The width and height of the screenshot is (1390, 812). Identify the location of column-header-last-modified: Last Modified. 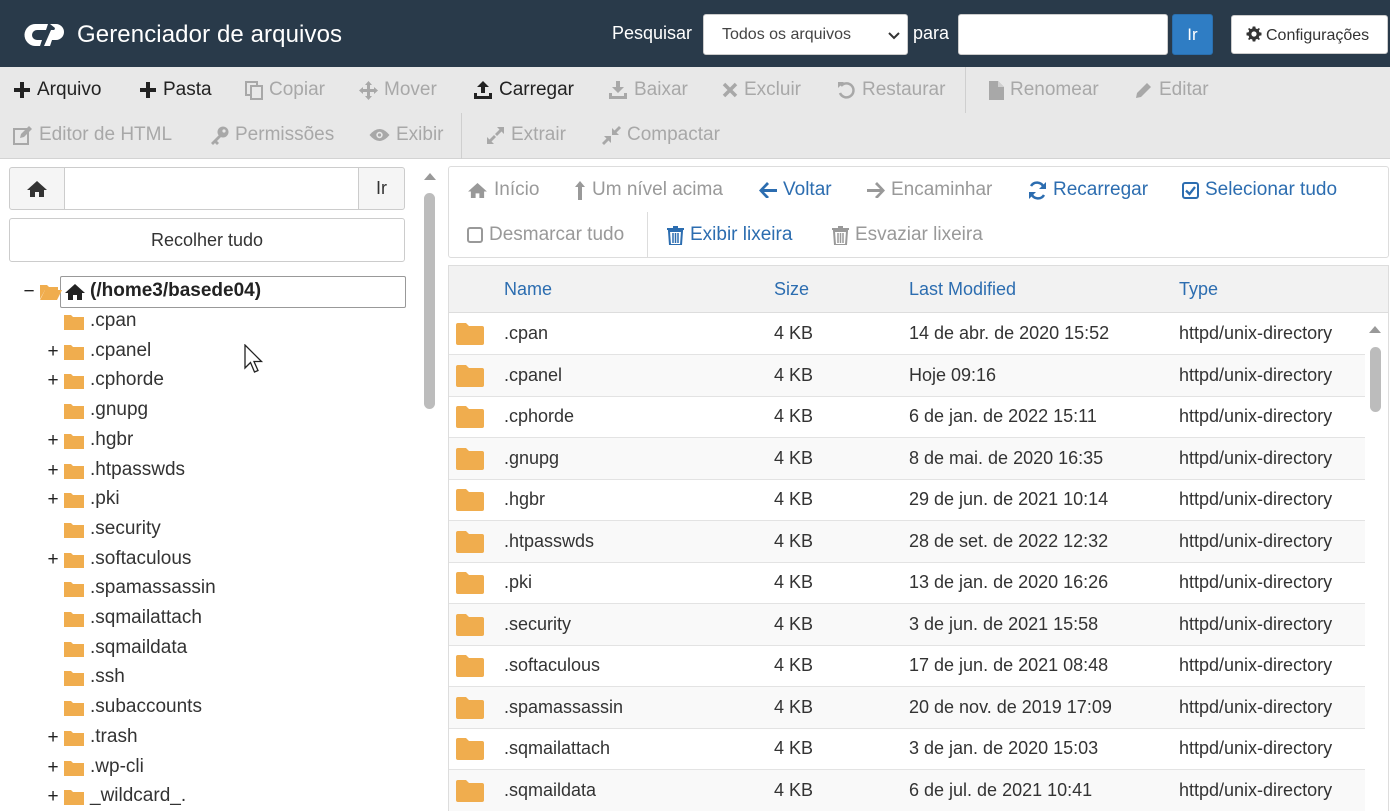
(962, 289).